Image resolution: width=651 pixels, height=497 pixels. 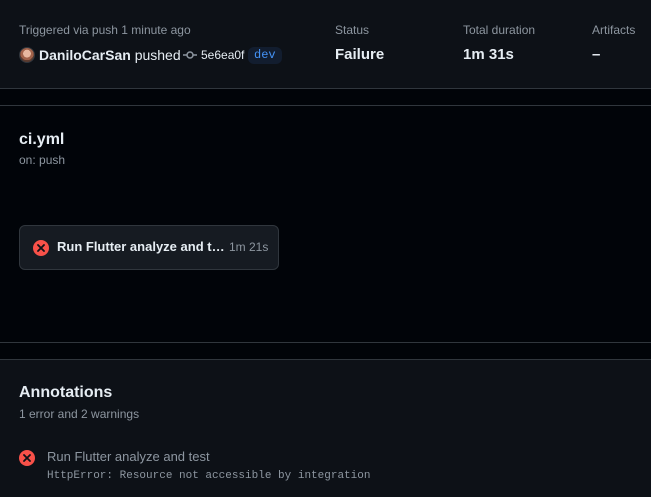 What do you see at coordinates (66, 392) in the screenshot?
I see `annotations-title: Annotations` at bounding box center [66, 392].